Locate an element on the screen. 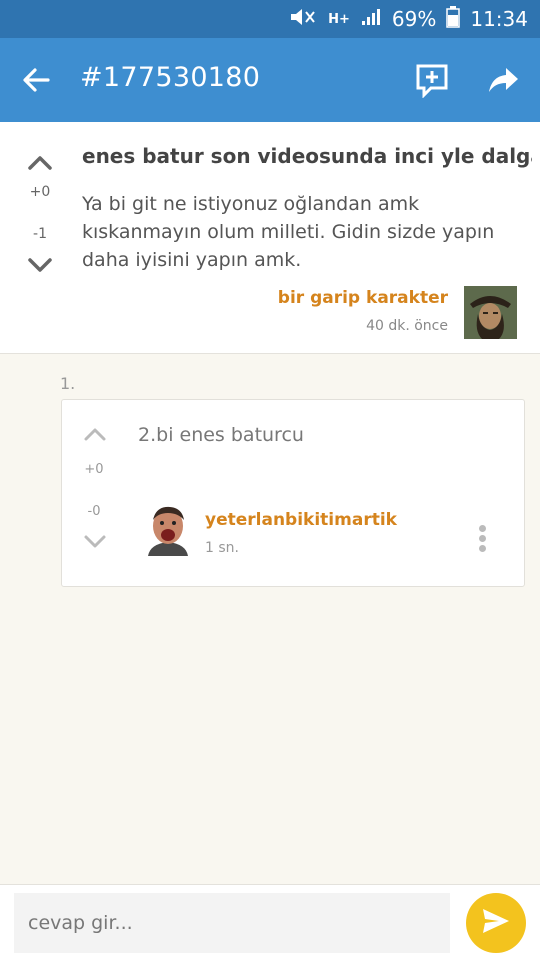 The height and width of the screenshot is (960, 540). clock: 11:34 is located at coordinates (499, 19).